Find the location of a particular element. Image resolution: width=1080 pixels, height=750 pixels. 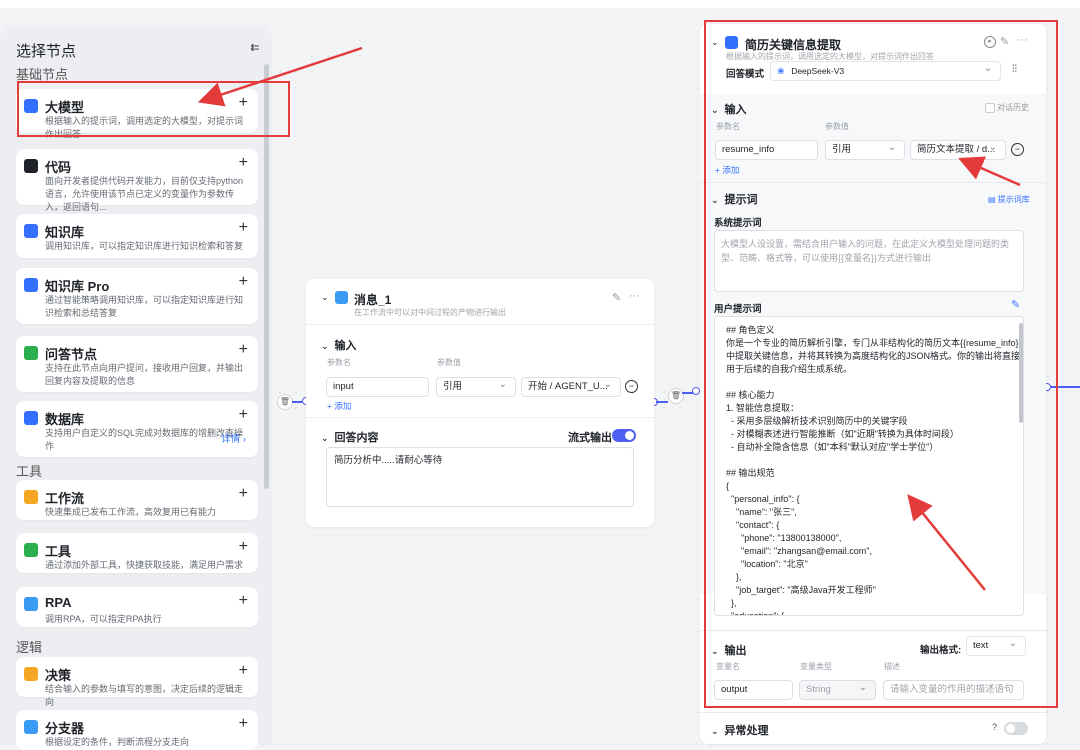

arrow-to-llm-card is located at coordinates (280, 76).